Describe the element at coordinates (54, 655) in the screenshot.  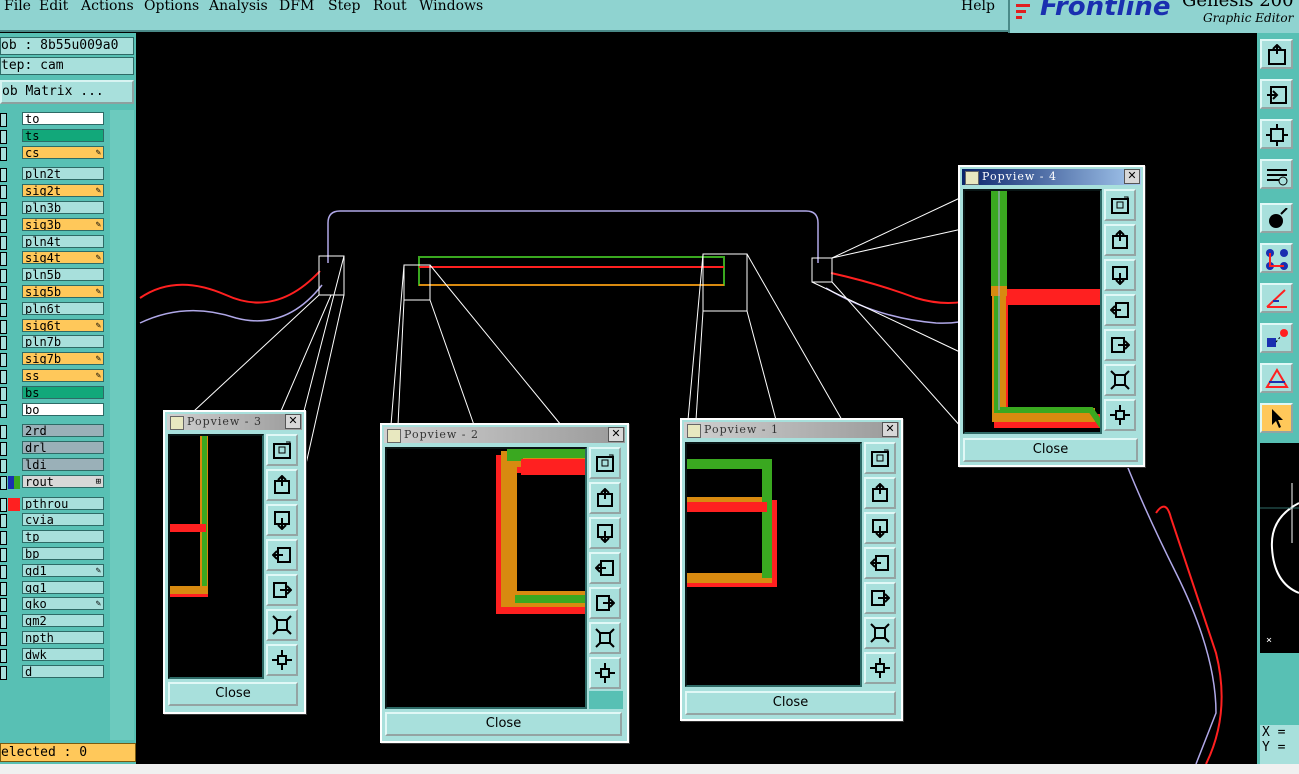
I see `layer-row: dwk` at that location.